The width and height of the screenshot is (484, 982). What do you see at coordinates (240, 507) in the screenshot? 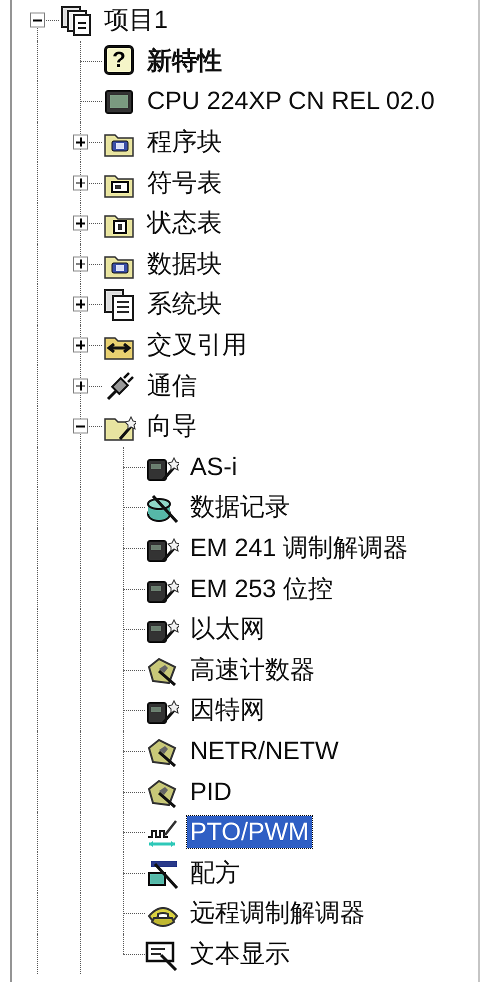
I see `tree-item: 数据记录` at bounding box center [240, 507].